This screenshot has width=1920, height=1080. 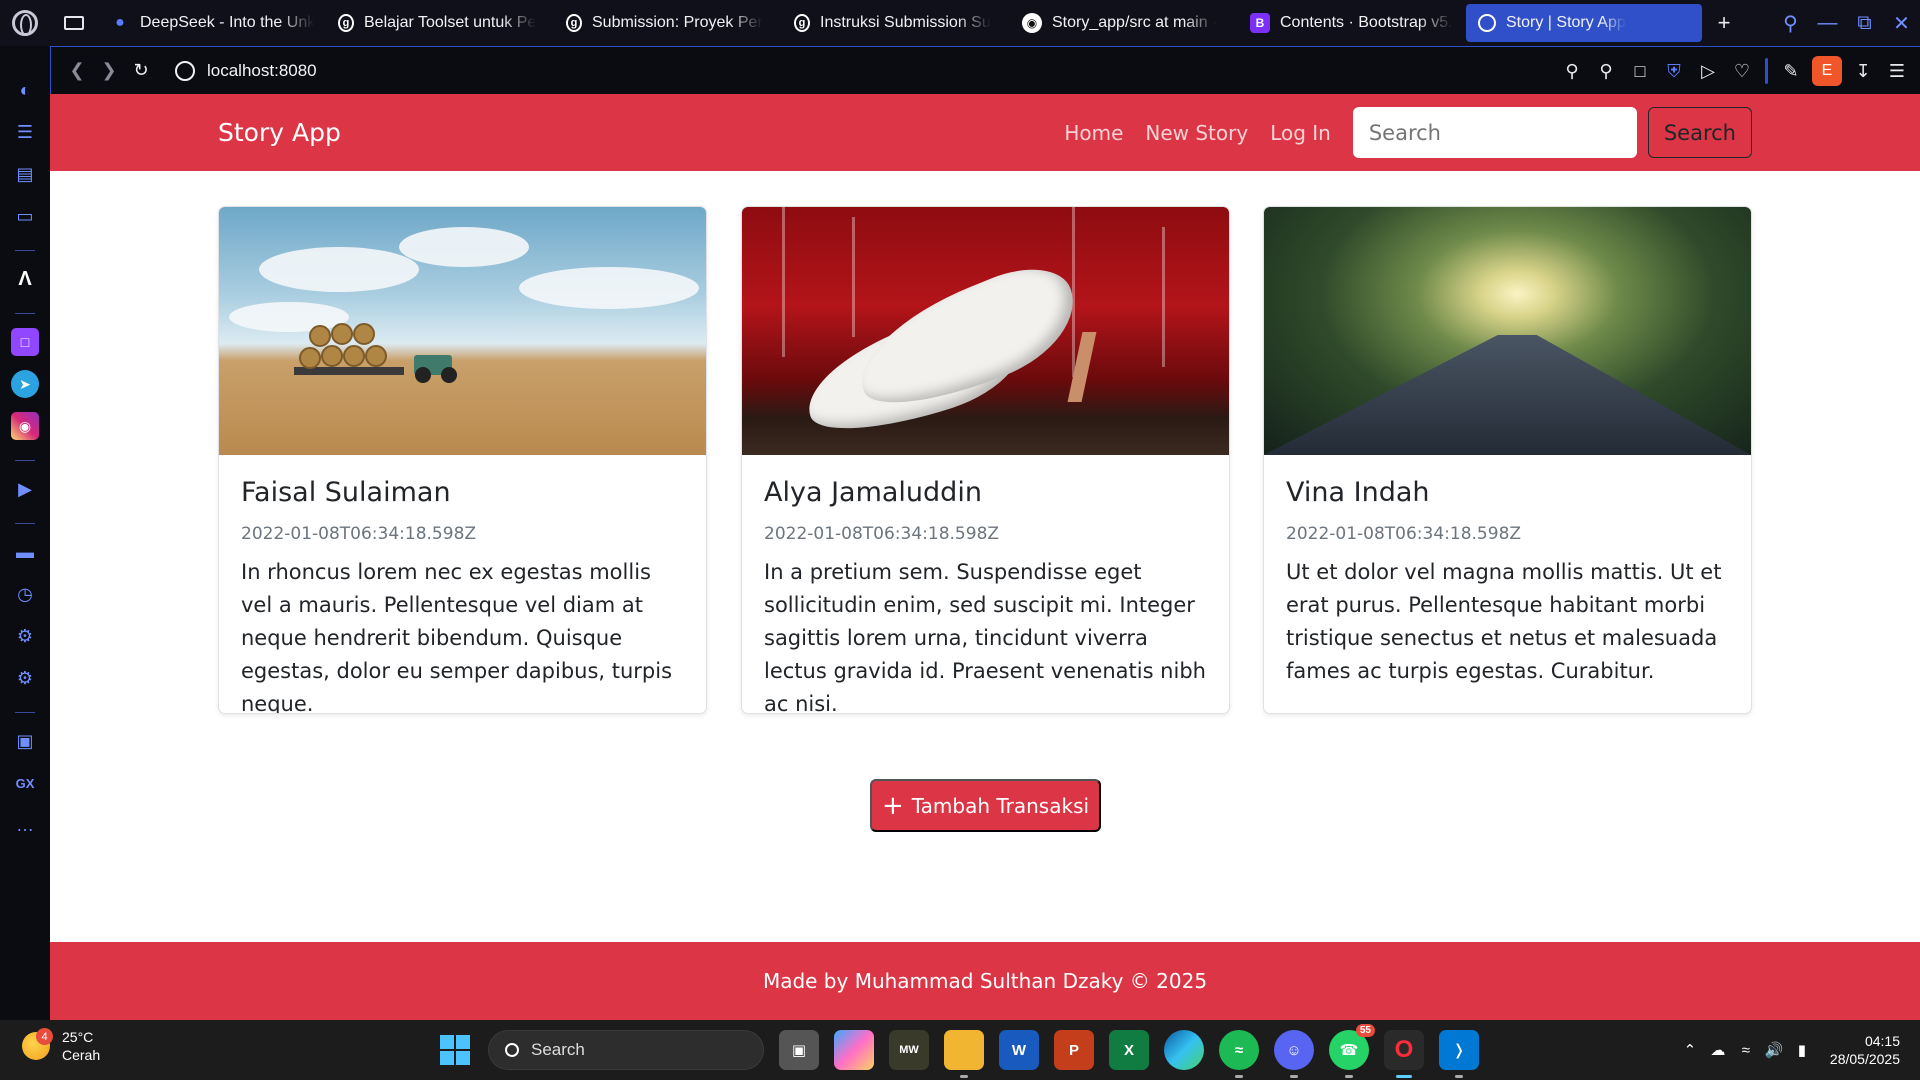 What do you see at coordinates (985, 132) in the screenshot?
I see `site-navbar: Story App Home New Story Log In Search` at bounding box center [985, 132].